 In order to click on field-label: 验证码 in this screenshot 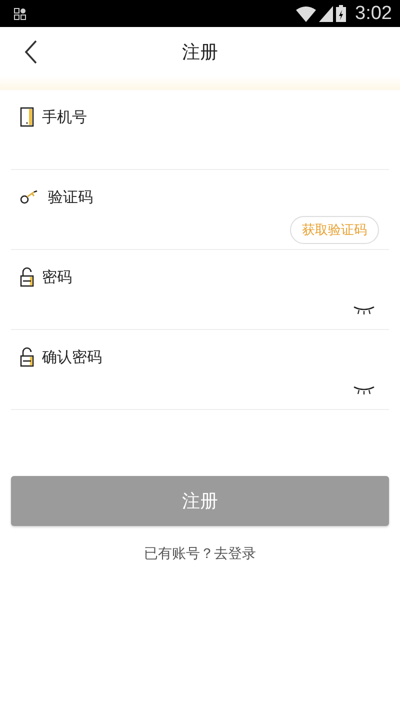, I will do `click(70, 197)`.